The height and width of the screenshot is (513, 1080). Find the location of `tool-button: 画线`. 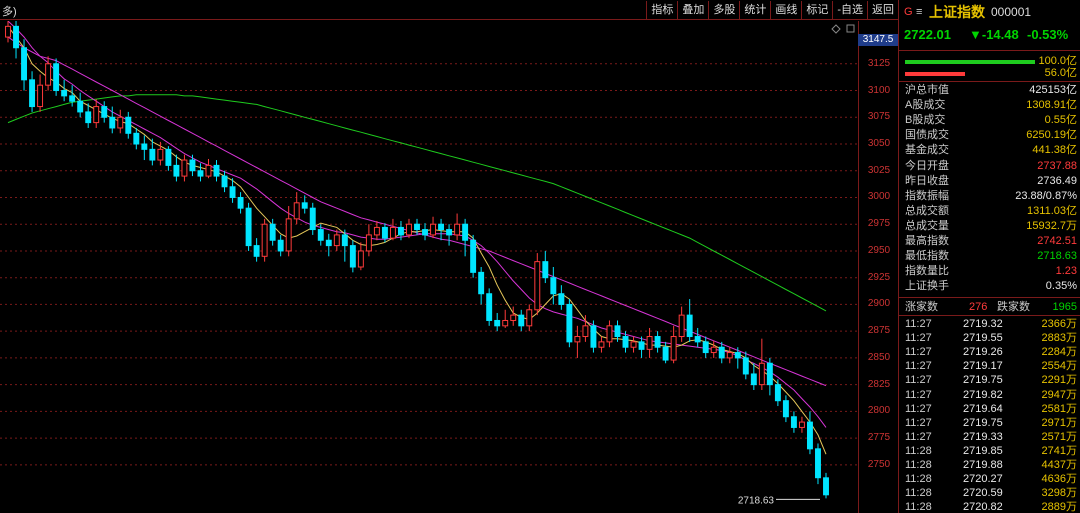

tool-button: 画线 is located at coordinates (785, 10).